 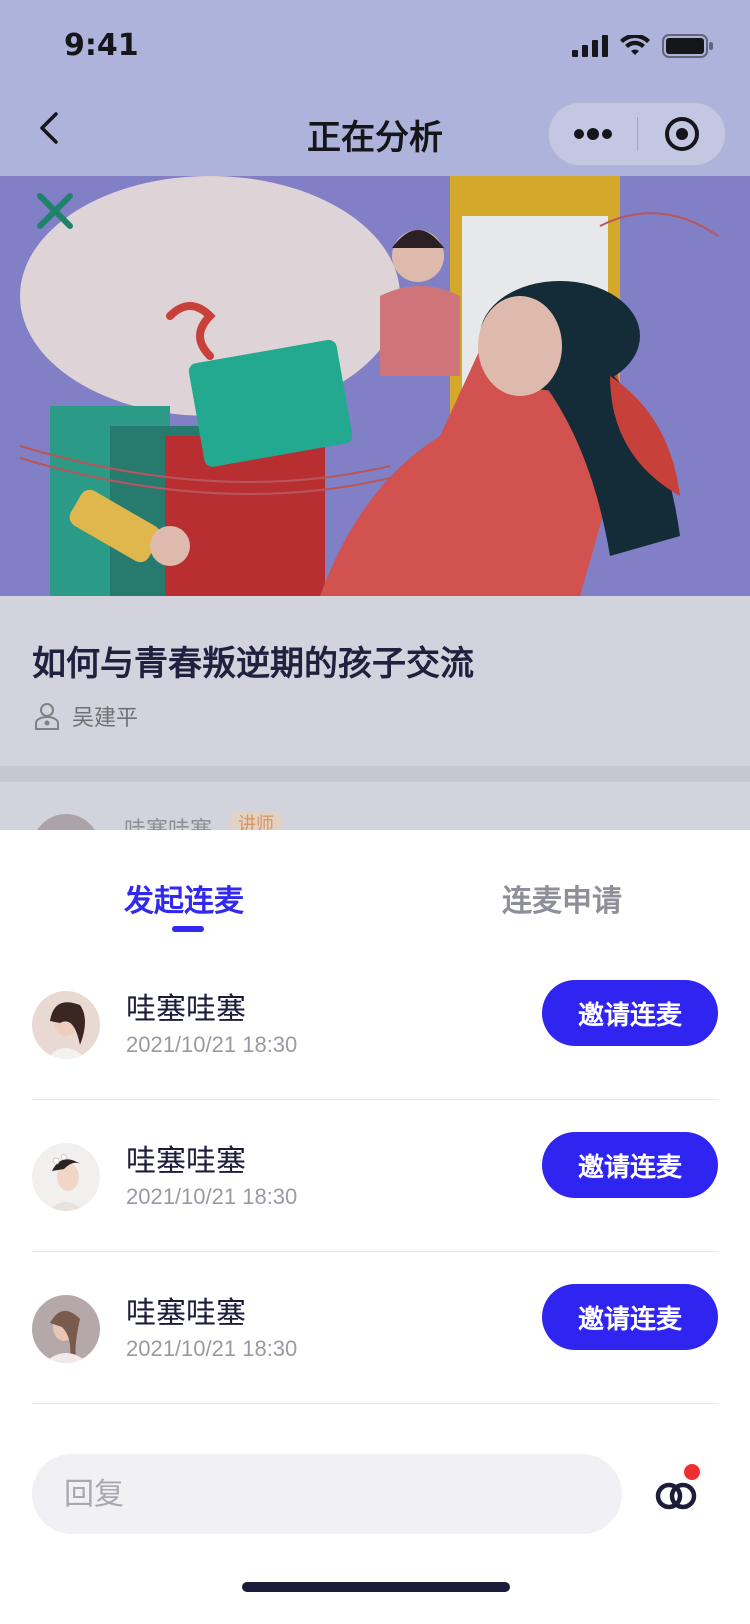 I want to click on section-divider, so click(x=375, y=774).